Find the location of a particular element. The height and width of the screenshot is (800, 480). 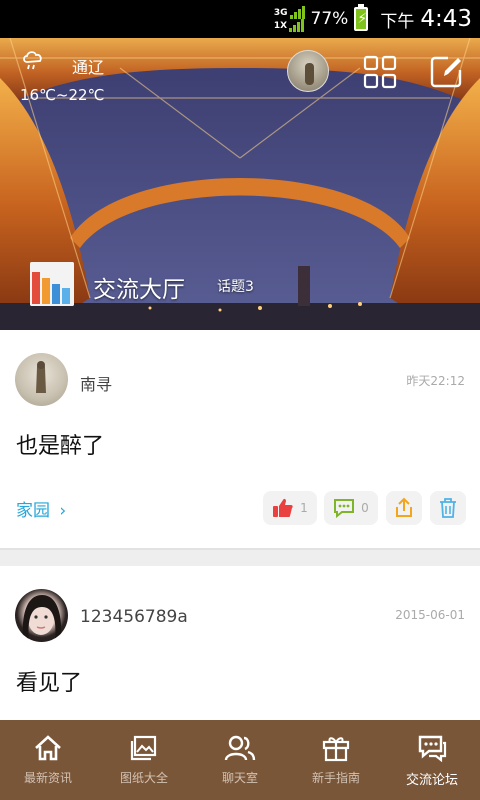

weather-location: 通辽 is located at coordinates (88, 67).